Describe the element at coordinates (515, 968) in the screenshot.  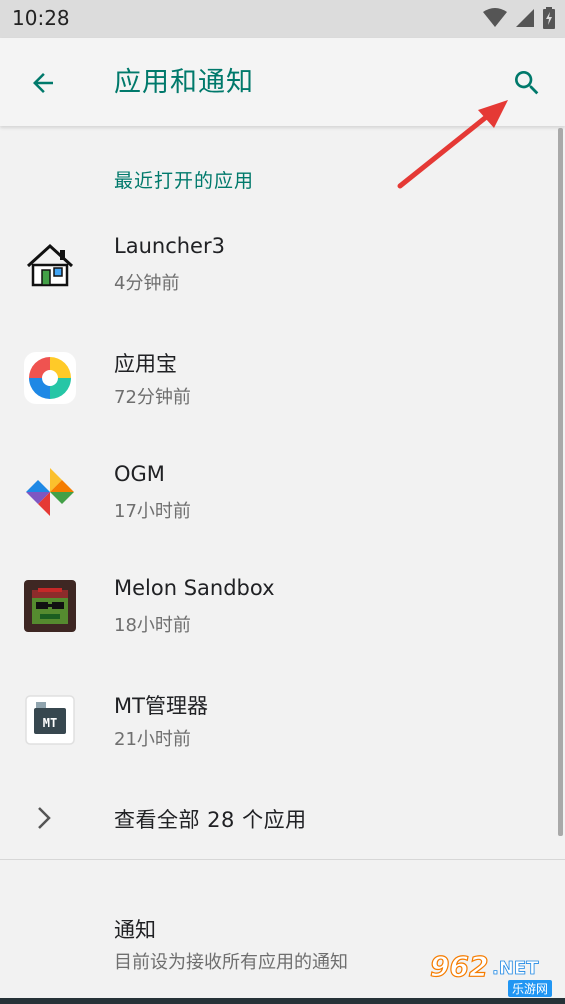
I see `svg-text: .NET` at that location.